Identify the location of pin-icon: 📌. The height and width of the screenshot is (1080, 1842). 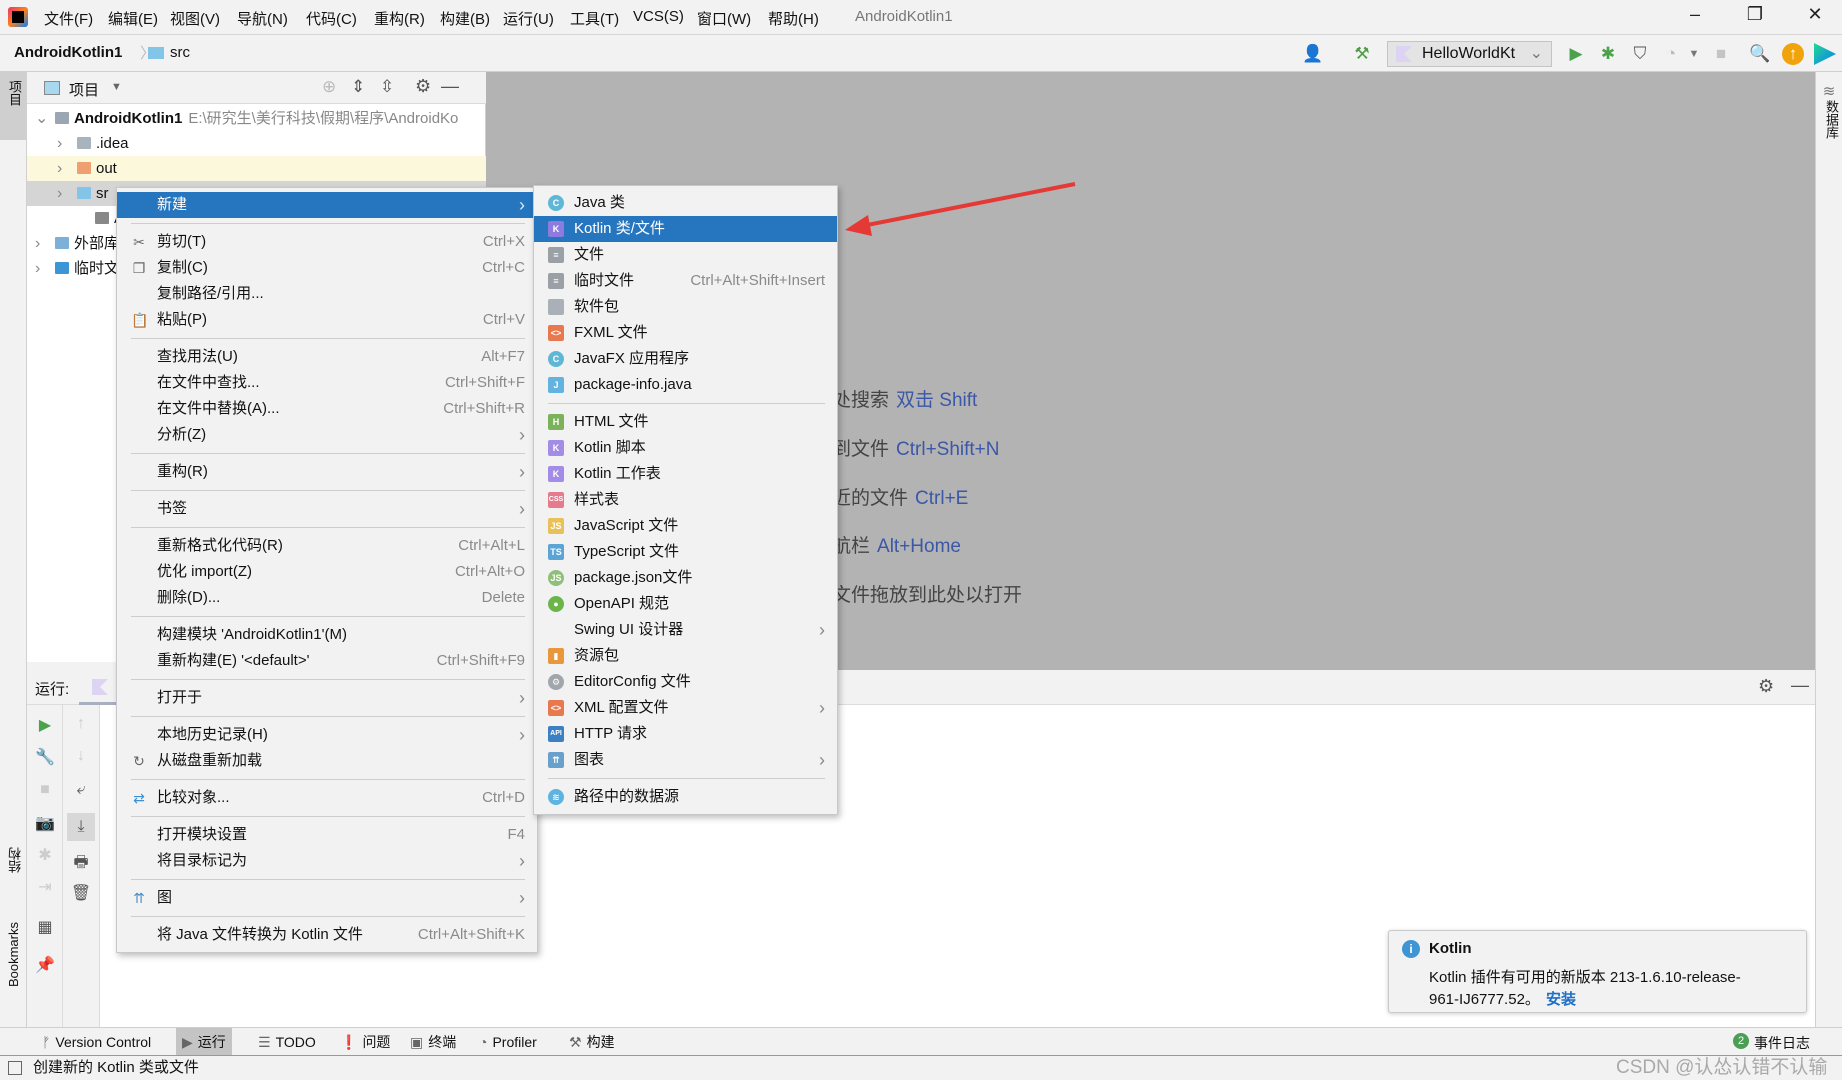
(45, 966).